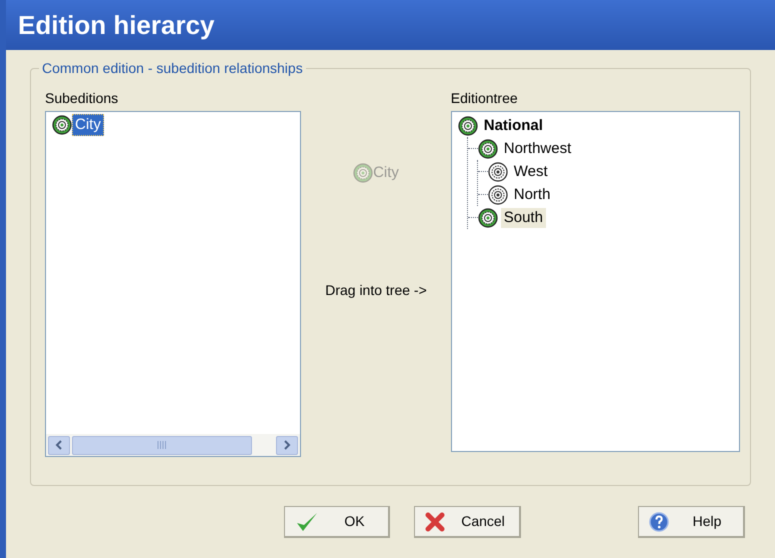 This screenshot has height=558, width=775. Describe the element at coordinates (467, 522) in the screenshot. I see `cancel-button: Cancel` at that location.